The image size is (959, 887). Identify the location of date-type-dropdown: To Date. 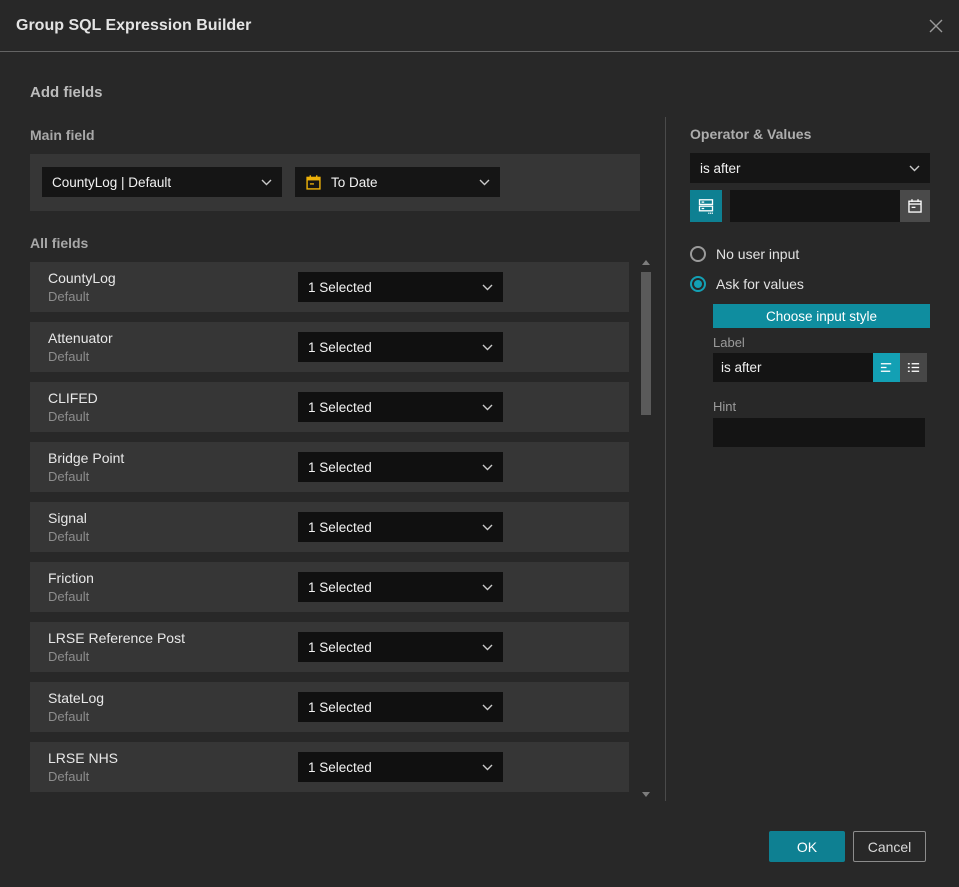
(397, 182).